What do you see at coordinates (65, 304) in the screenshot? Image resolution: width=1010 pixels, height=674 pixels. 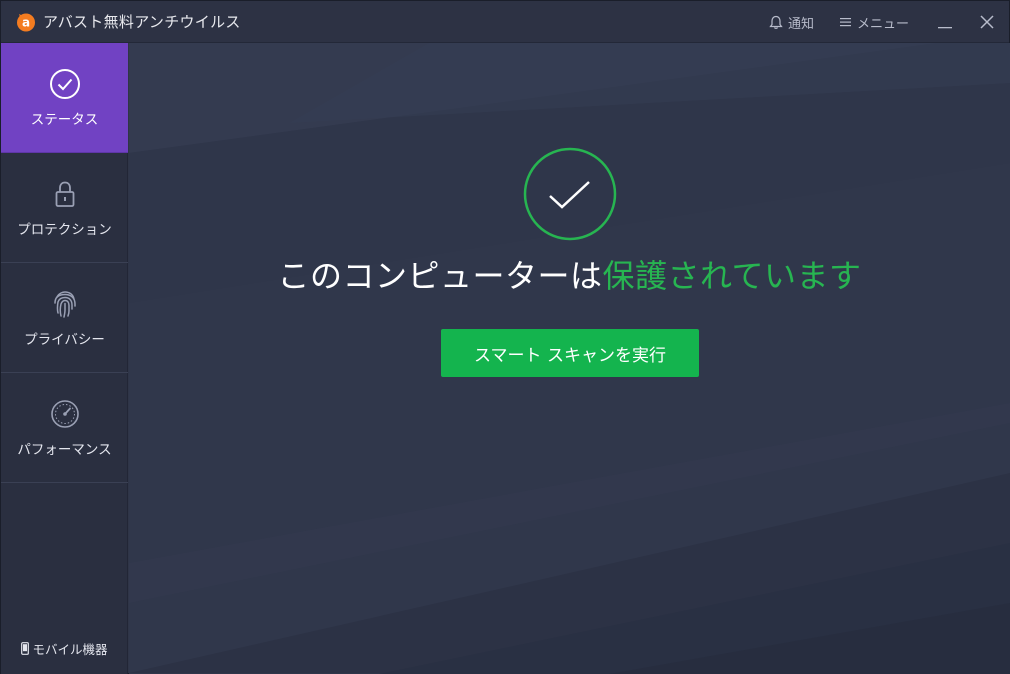 I see `fingerprint-icon` at bounding box center [65, 304].